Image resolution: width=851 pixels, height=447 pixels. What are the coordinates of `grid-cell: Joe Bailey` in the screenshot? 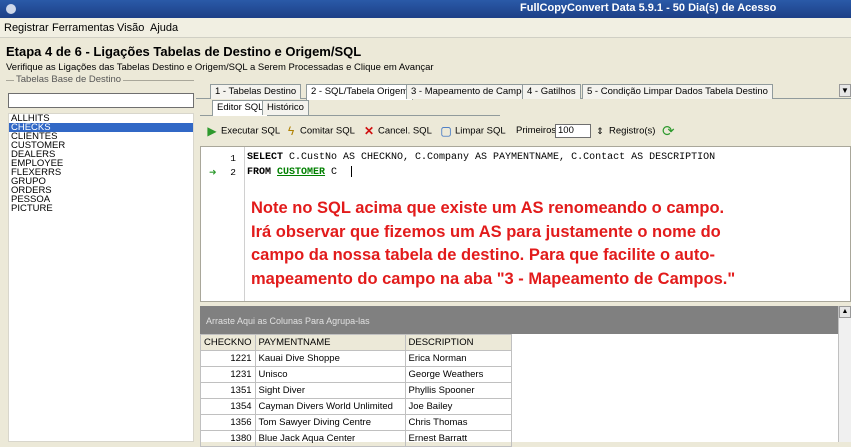 It's located at (458, 406).